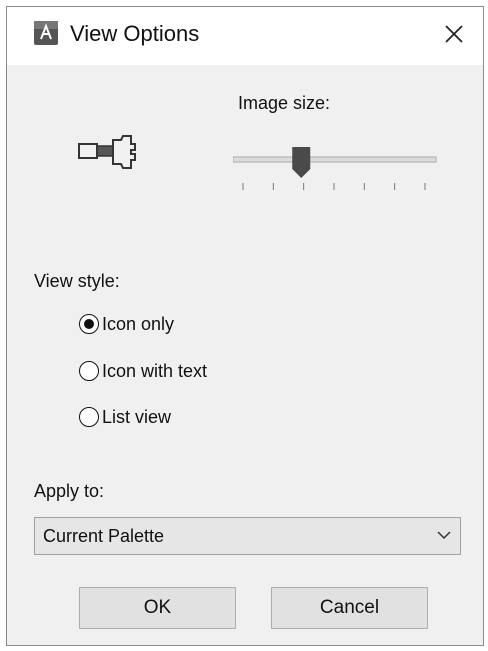 The image size is (488, 651). Describe the element at coordinates (284, 103) in the screenshot. I see `image-size-label: Image size:` at that location.